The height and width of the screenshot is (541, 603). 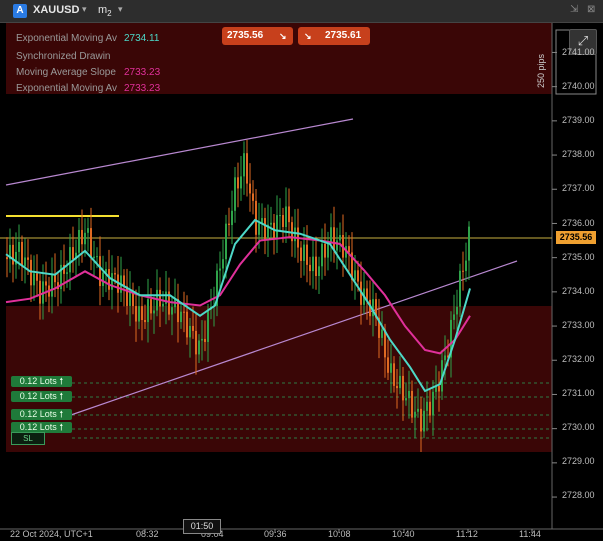 I want to click on y-tick-label: 2741.00, so click(x=578, y=52).